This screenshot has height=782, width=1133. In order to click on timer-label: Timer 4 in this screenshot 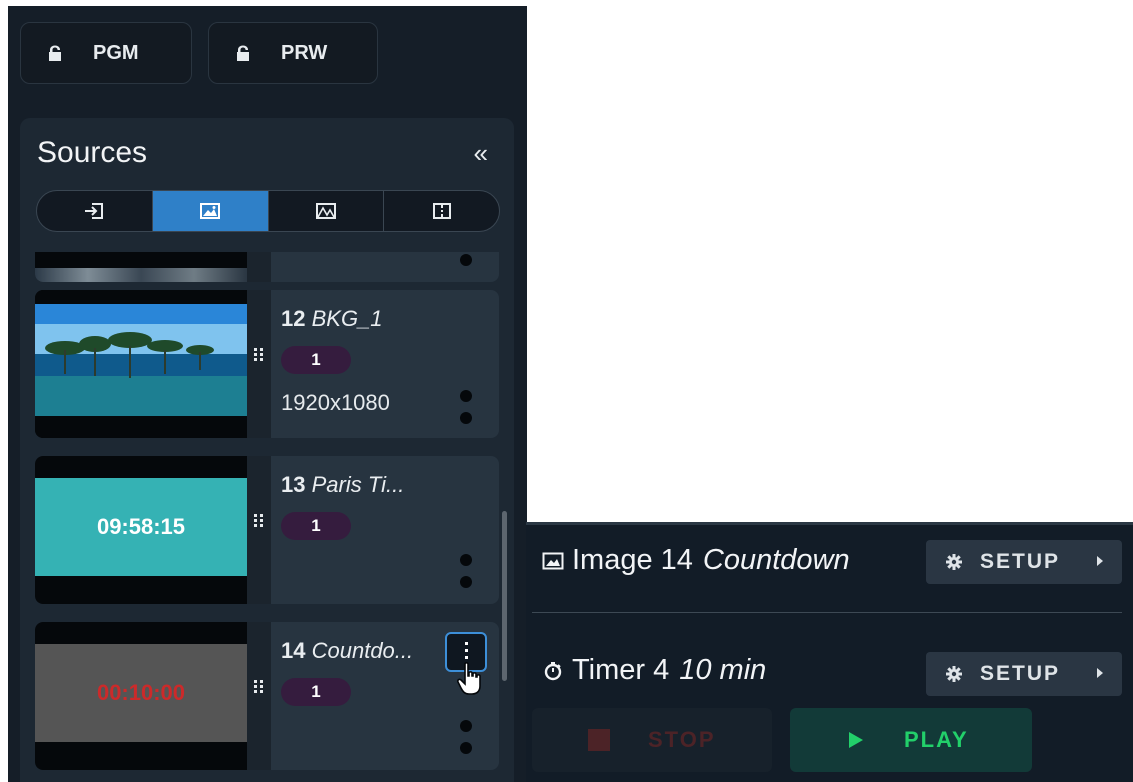, I will do `click(621, 670)`.